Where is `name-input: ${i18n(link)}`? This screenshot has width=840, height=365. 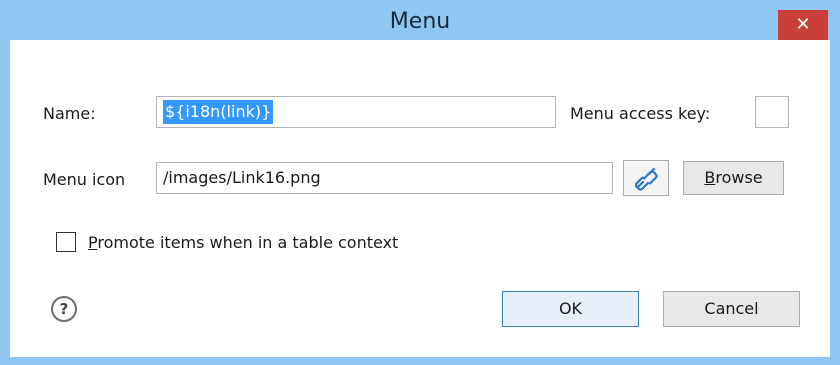 name-input: ${i18n(link)} is located at coordinates (356, 112).